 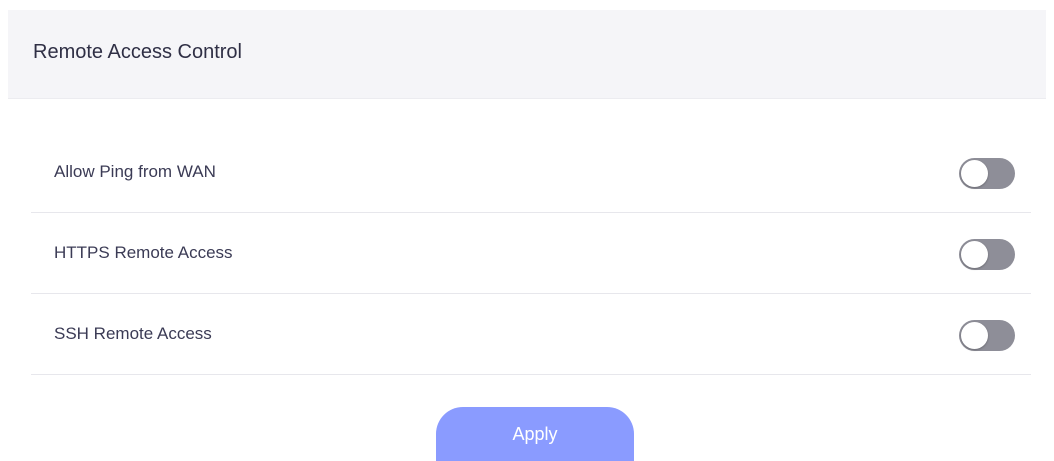 I want to click on setting-label-ping-wan: Allow Ping from WAN, so click(x=135, y=171).